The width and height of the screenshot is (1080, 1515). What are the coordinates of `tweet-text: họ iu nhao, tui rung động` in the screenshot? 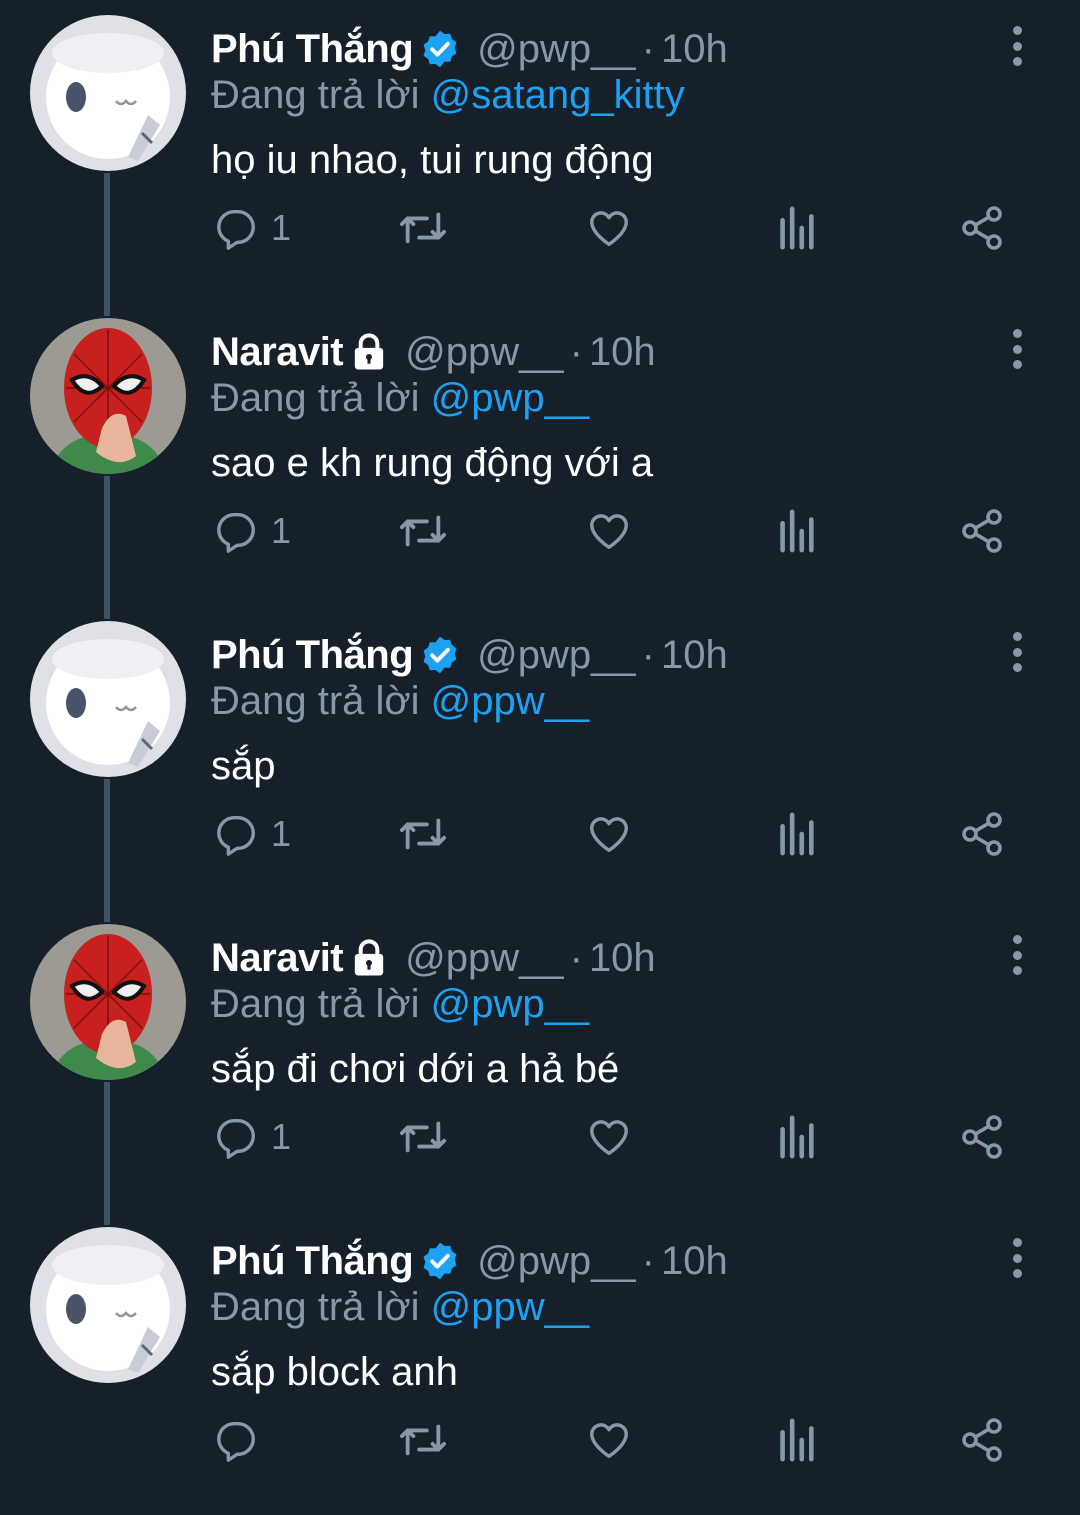 It's located at (432, 160).